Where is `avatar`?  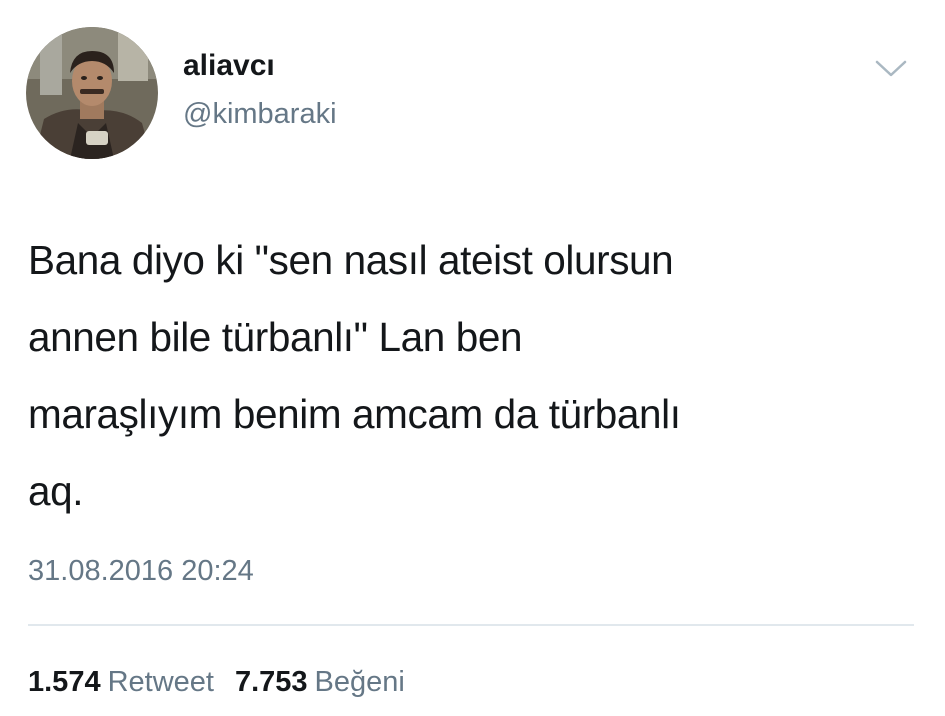 avatar is located at coordinates (92, 93).